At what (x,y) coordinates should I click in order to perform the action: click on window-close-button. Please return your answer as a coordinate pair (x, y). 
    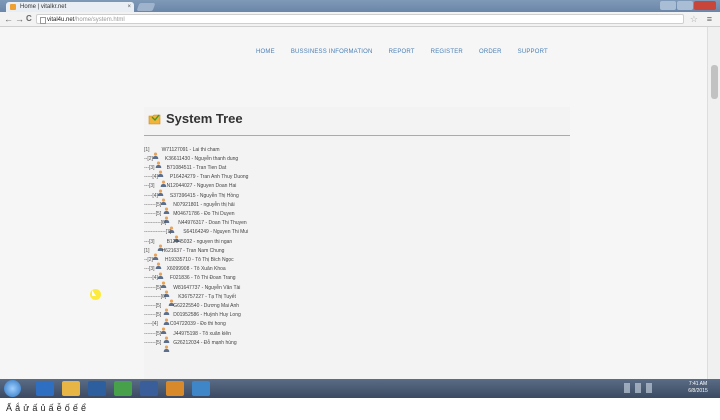
    Looking at the image, I should click on (705, 5).